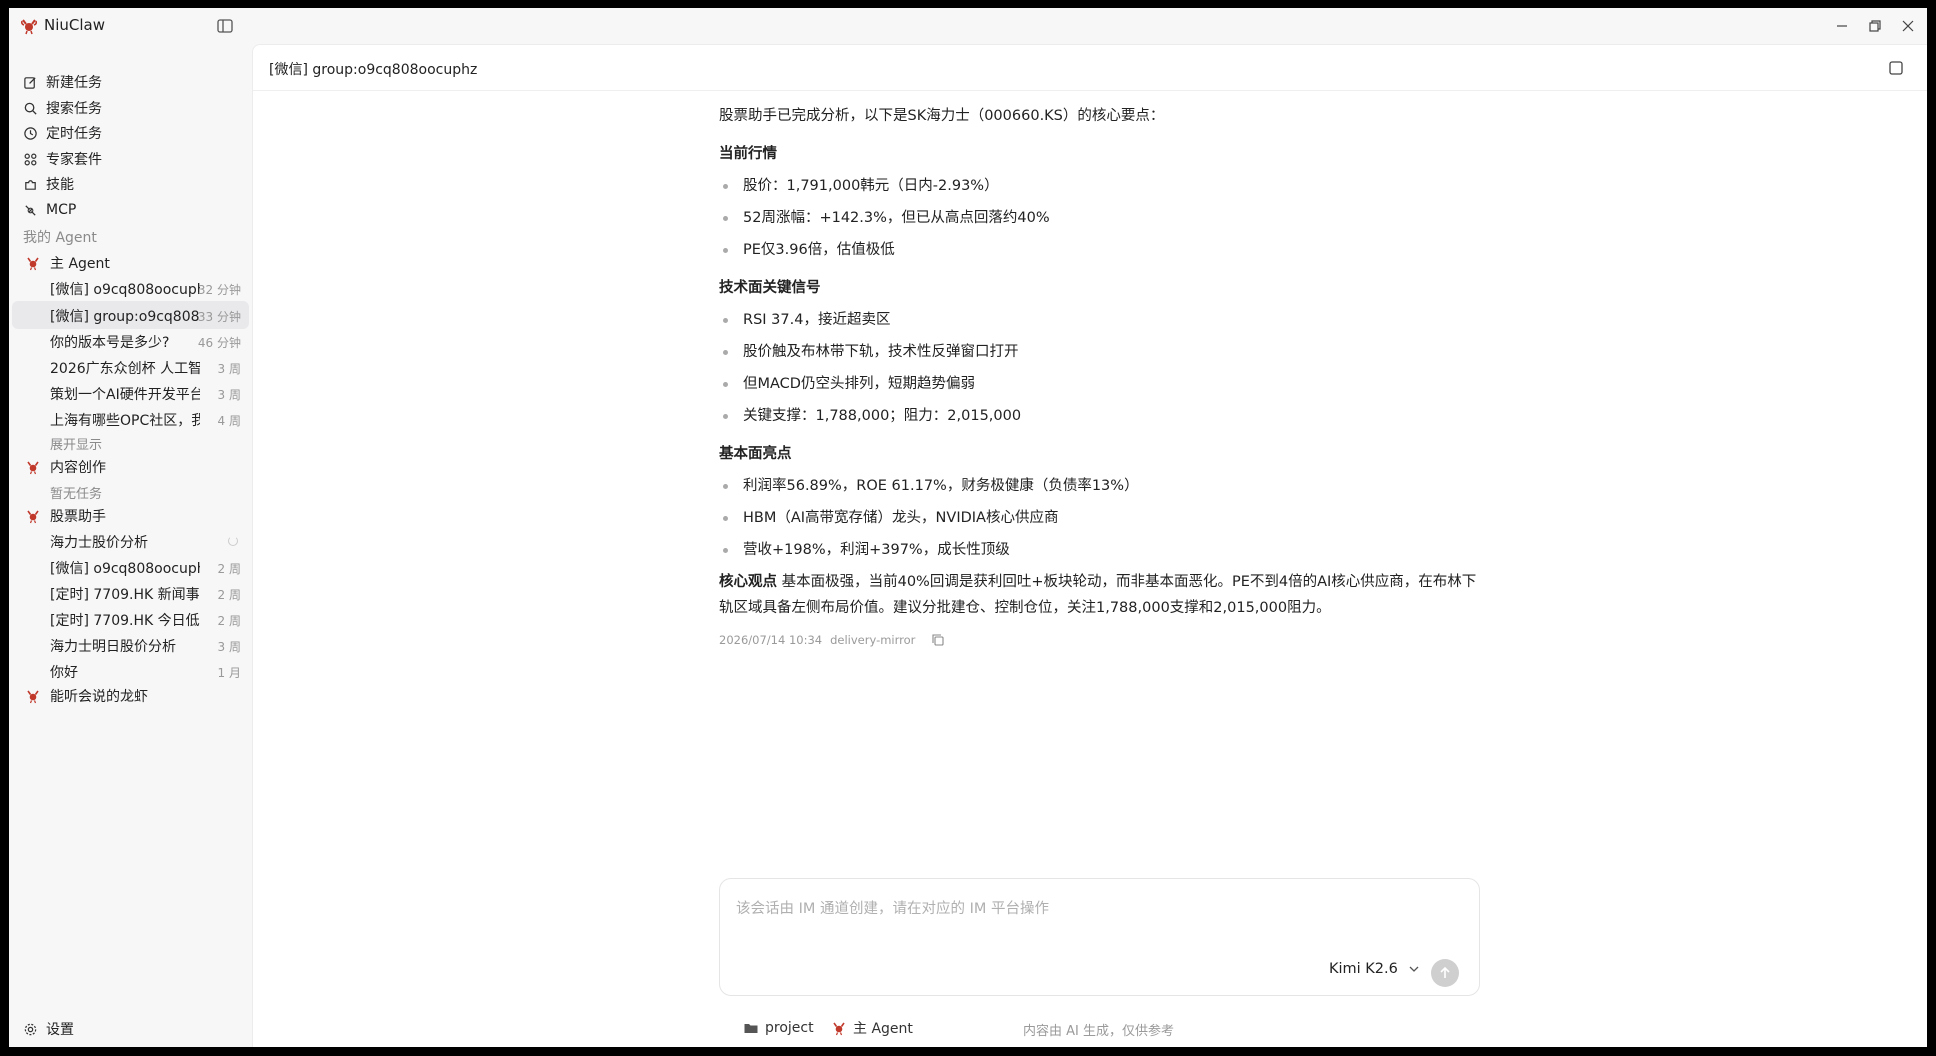  I want to click on task-title: 海力士明日股价分析, so click(113, 647).